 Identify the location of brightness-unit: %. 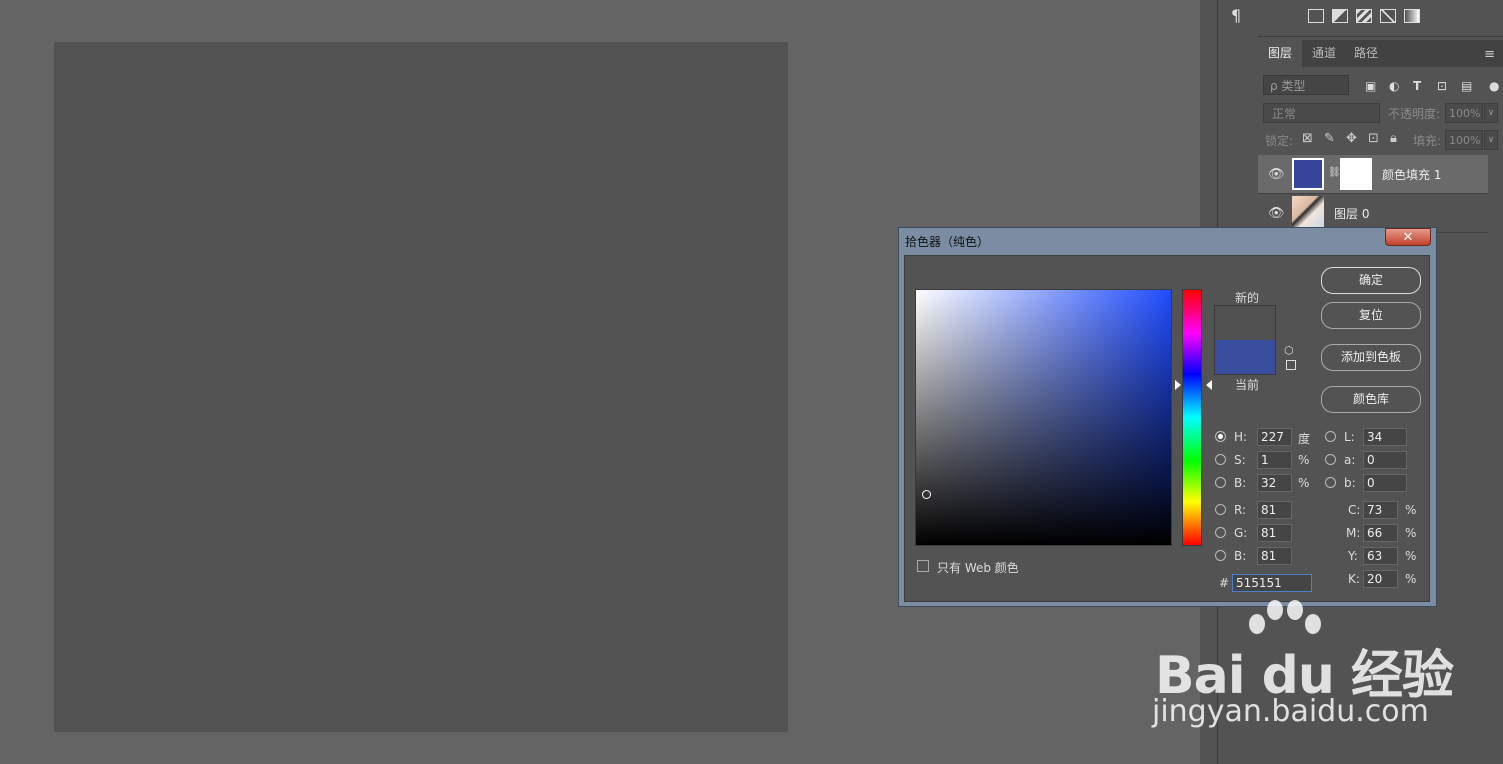
(1304, 483).